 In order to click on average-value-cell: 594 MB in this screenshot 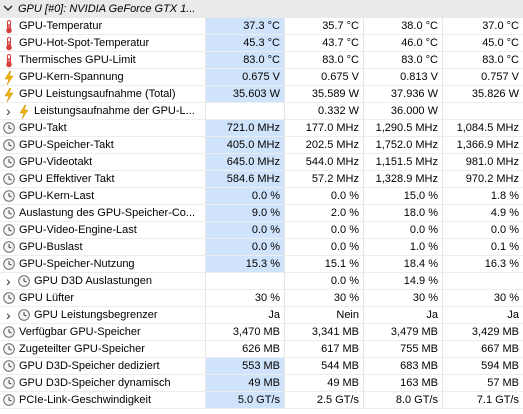, I will do `click(500, 366)`.